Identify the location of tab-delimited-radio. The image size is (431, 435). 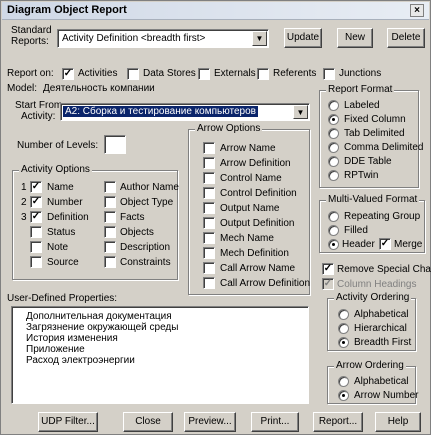
(333, 133).